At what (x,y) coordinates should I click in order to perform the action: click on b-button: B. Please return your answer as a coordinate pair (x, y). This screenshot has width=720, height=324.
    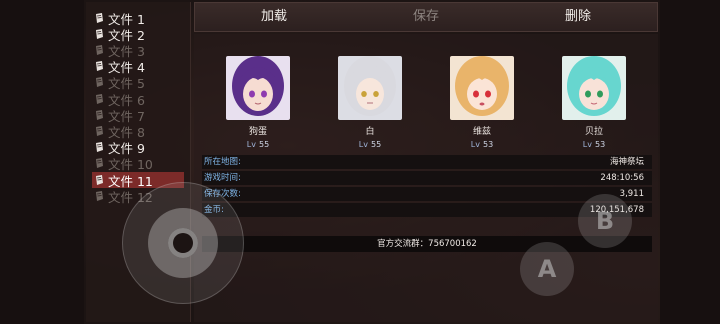
    Looking at the image, I should click on (605, 221).